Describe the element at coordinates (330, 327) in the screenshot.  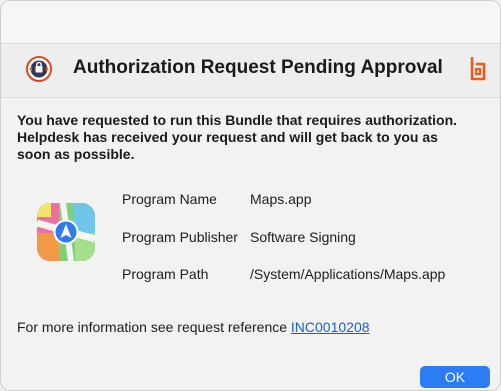
I see `request-reference-link: INC0010208` at that location.